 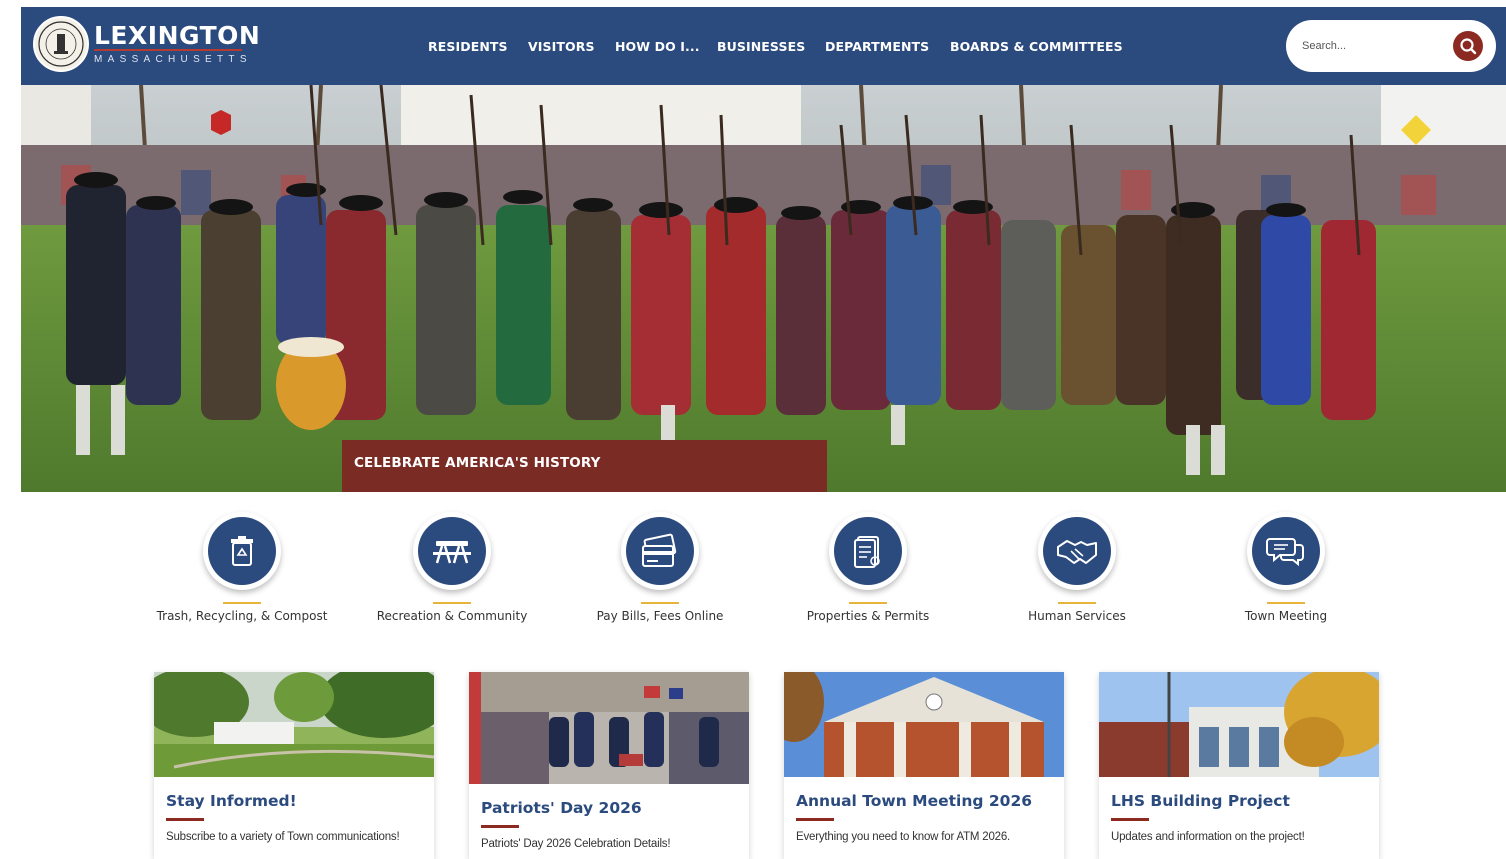 I want to click on chat-bubbles-icon, so click(x=1285, y=552).